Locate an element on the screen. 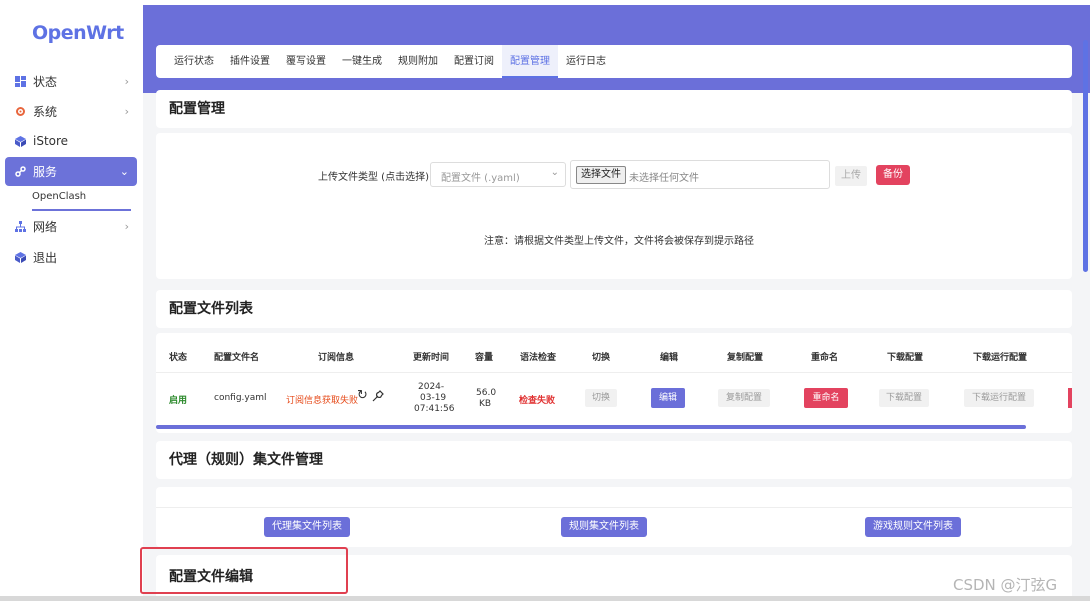 This screenshot has height=601, width=1090. file-input: 选择文件 未选择任何文件 is located at coordinates (700, 174).